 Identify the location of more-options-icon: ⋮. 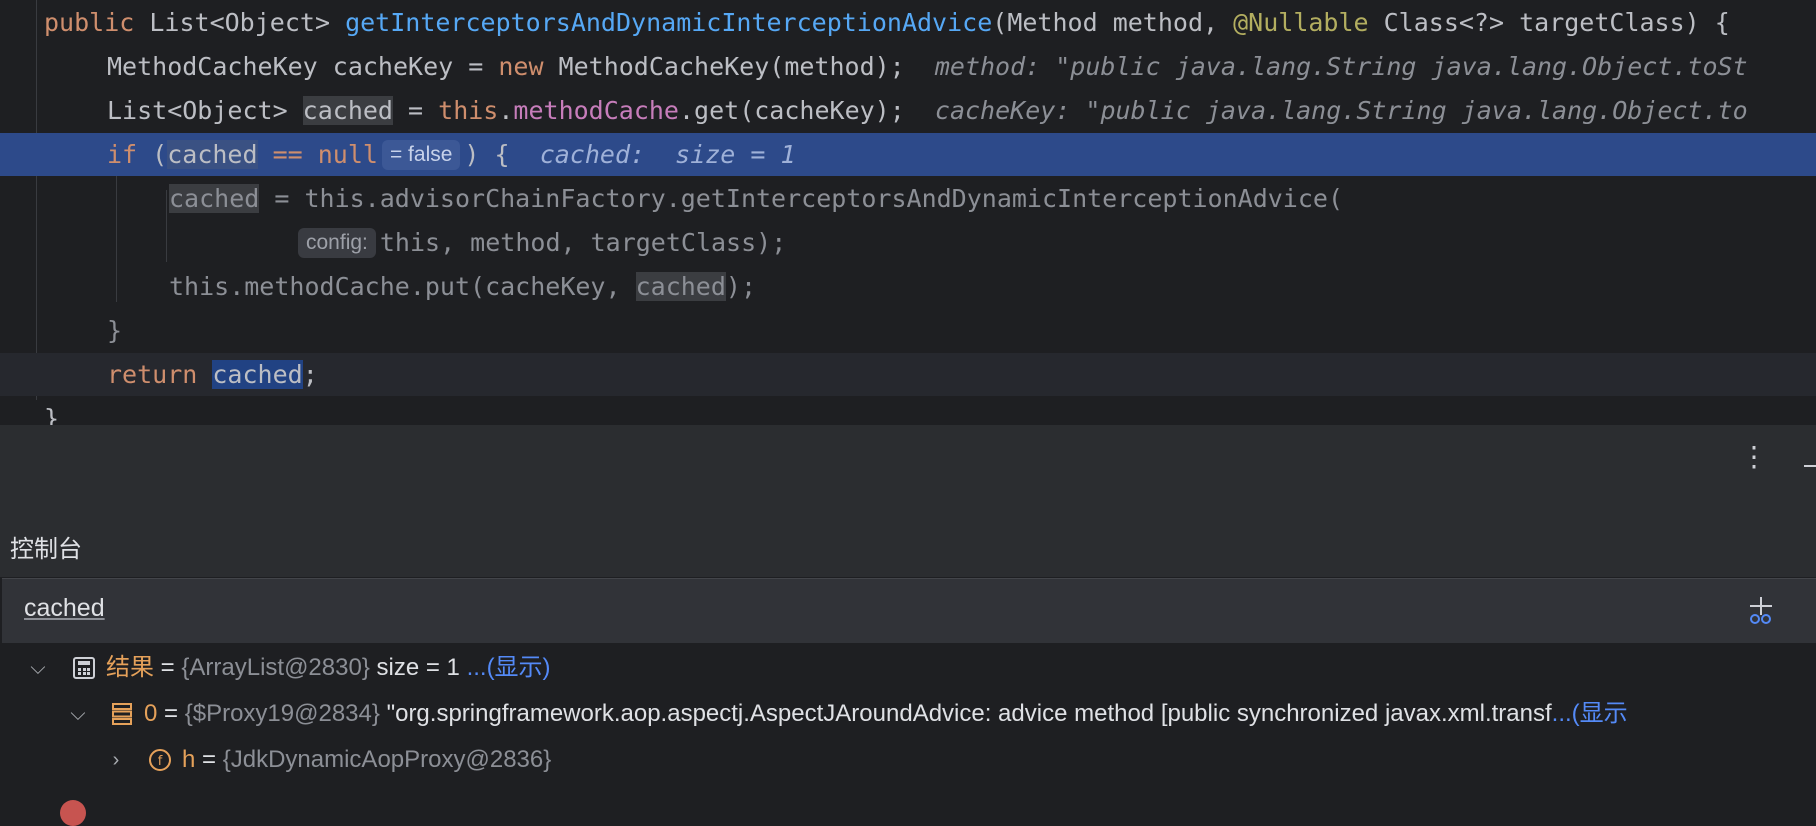
(1754, 457).